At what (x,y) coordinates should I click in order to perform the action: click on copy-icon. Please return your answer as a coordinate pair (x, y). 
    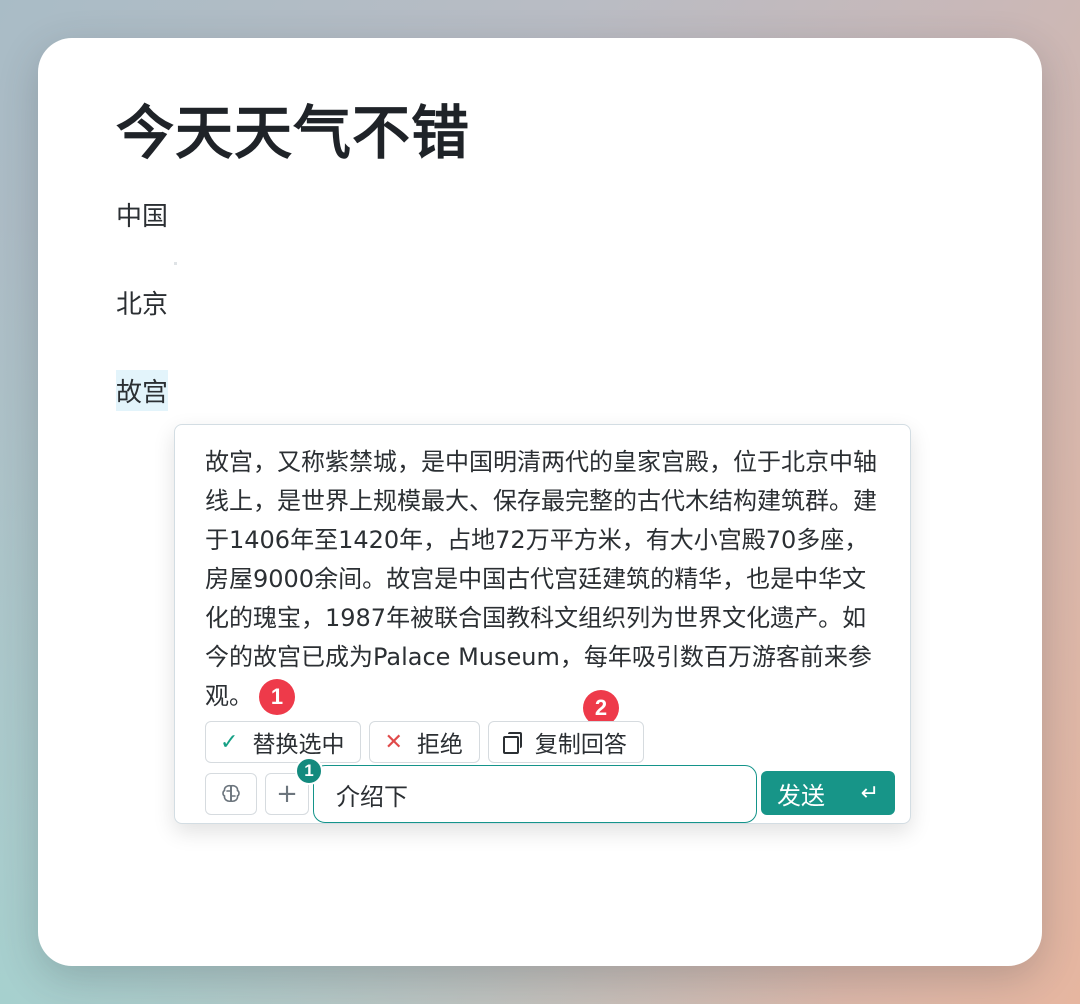
    Looking at the image, I should click on (512, 743).